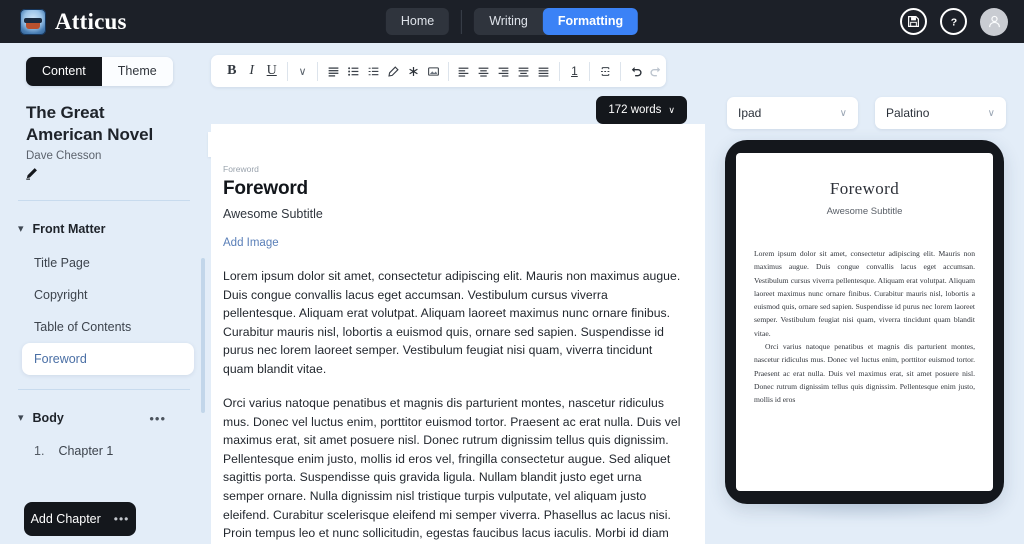  Describe the element at coordinates (508, 21) in the screenshot. I see `nav-tab-writing: Writing` at that location.